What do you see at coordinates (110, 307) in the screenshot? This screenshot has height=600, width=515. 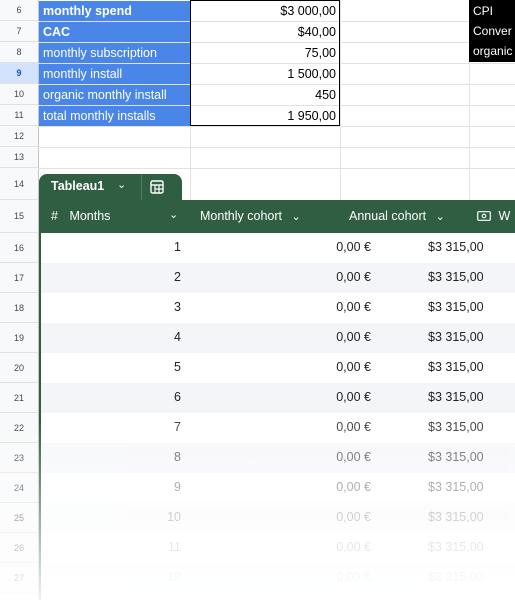 I see `cell-months: 3` at bounding box center [110, 307].